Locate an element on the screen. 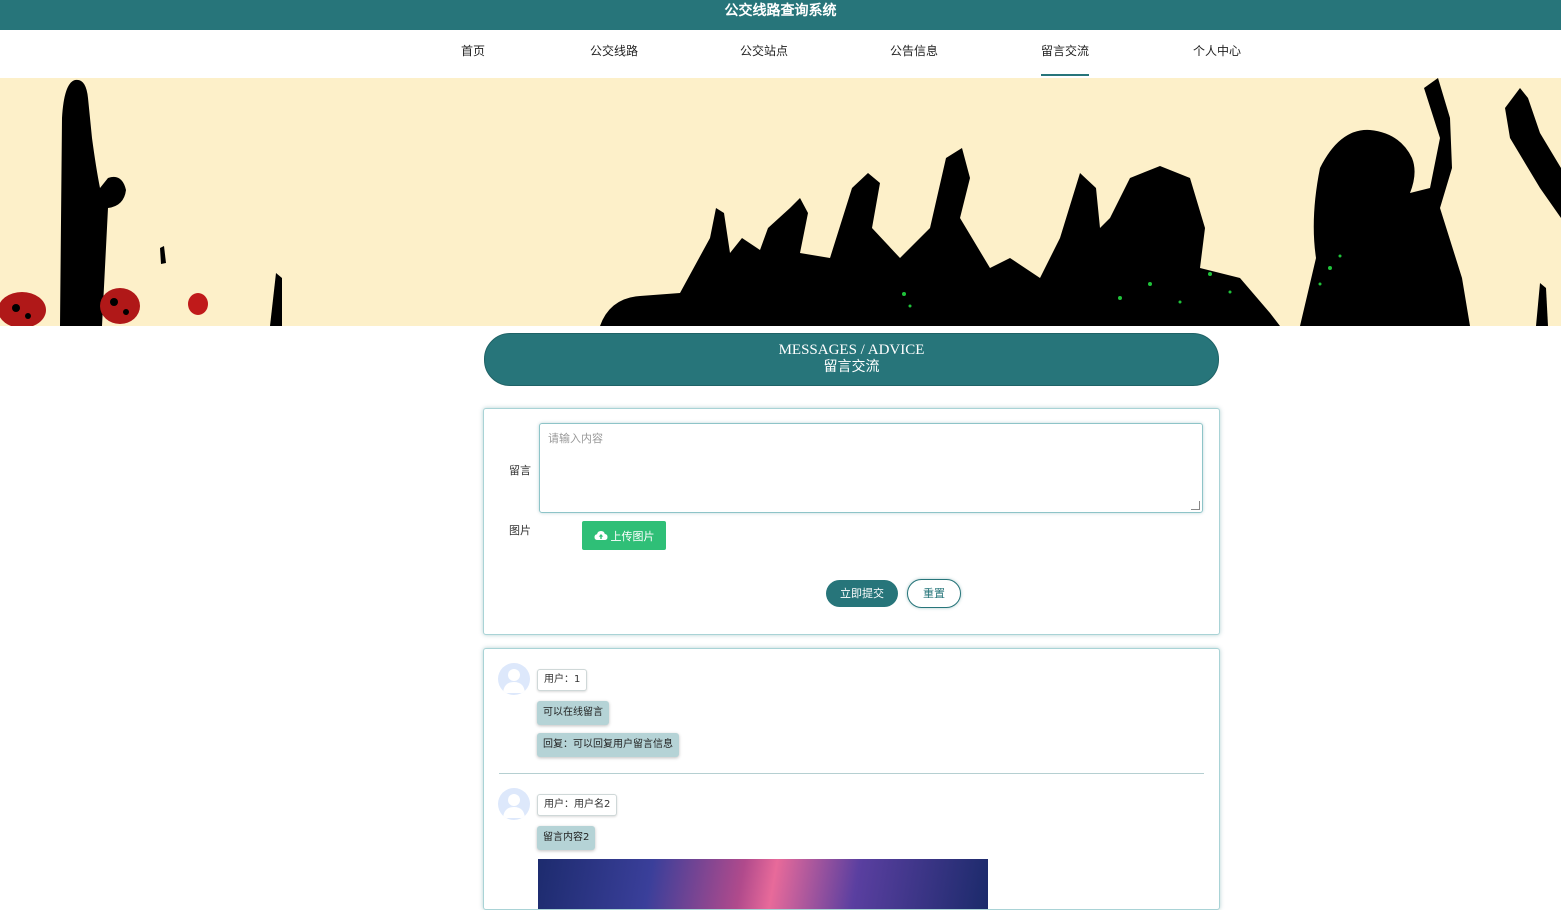 The width and height of the screenshot is (1561, 910). message-image is located at coordinates (763, 884).